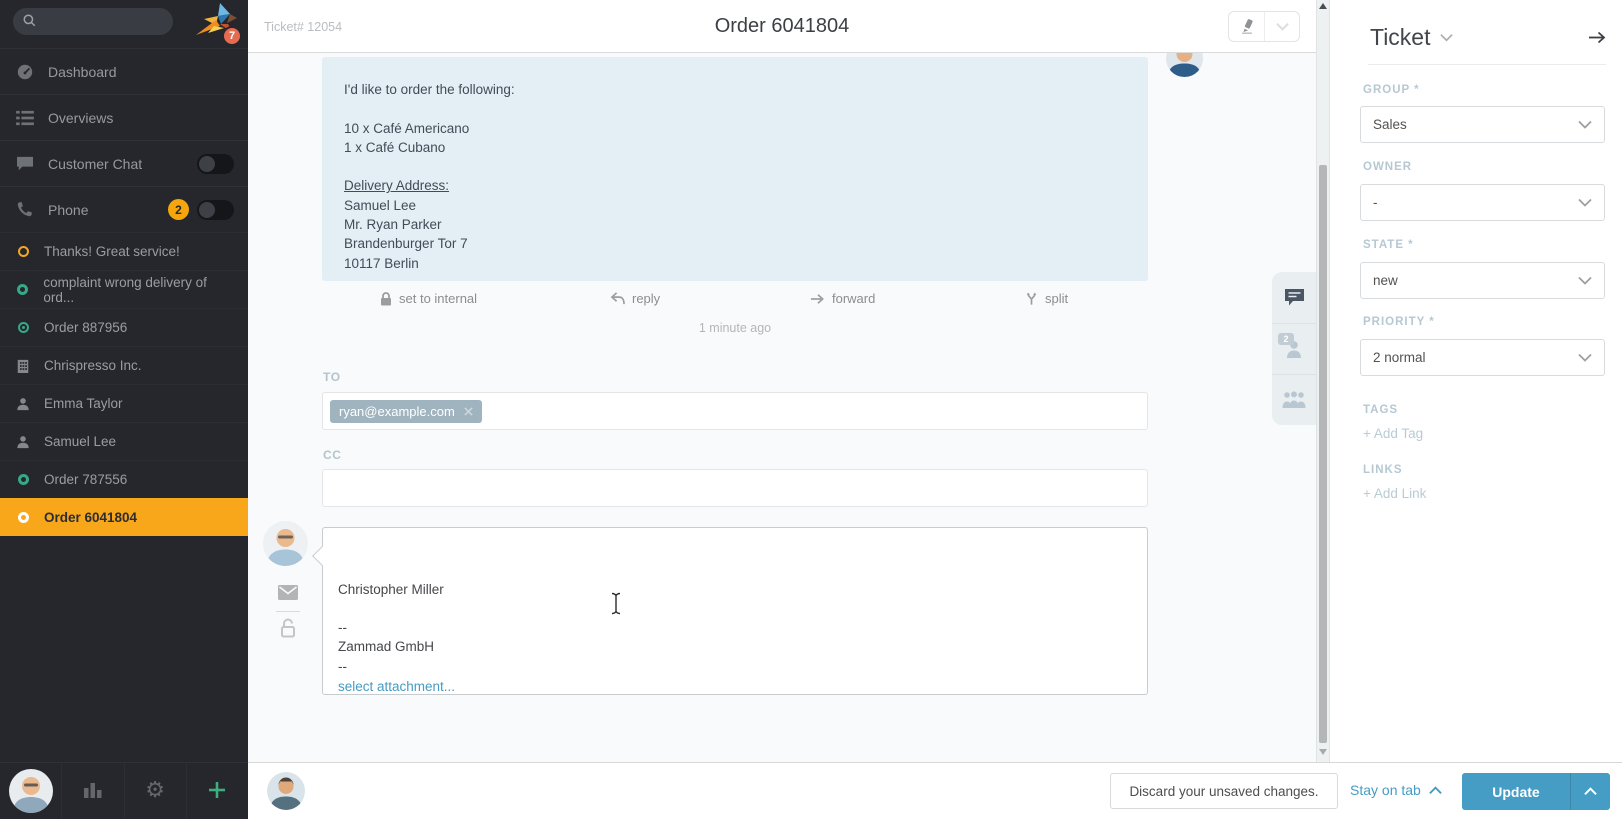 The image size is (1622, 819). What do you see at coordinates (842, 298) in the screenshot?
I see `forward-button: forward` at bounding box center [842, 298].